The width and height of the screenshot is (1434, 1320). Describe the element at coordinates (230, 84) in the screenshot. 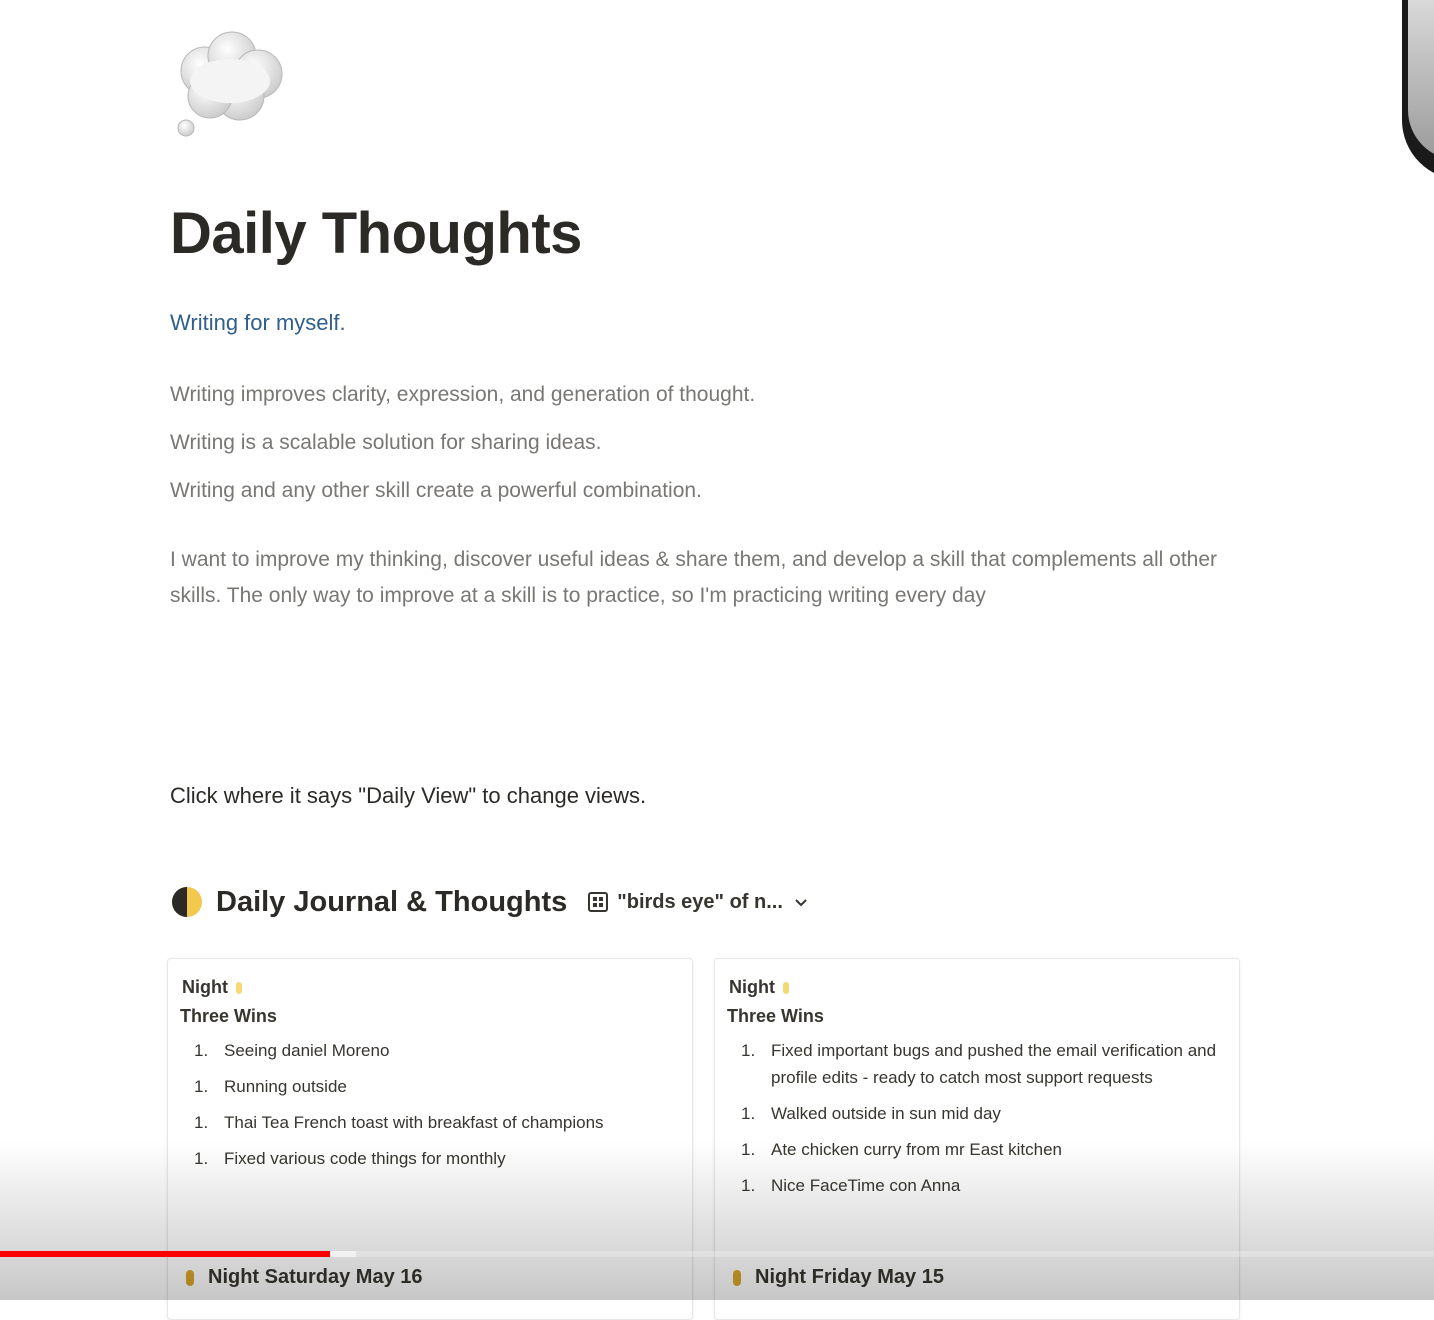

I see `thought-balloon-icon` at that location.